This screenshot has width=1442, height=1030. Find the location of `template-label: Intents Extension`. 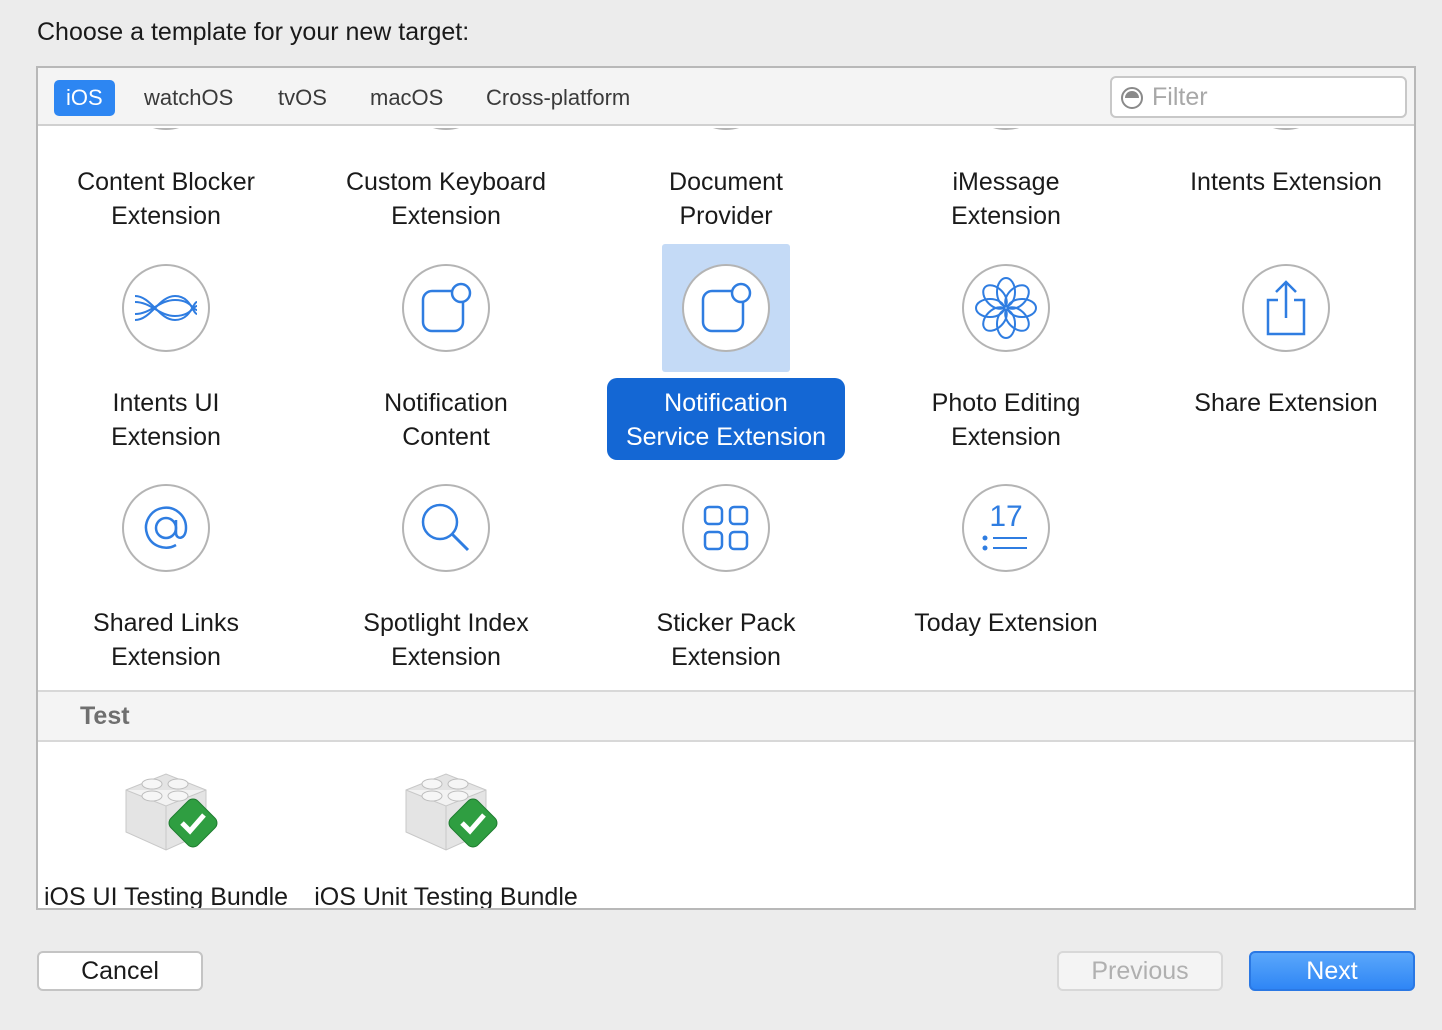

template-label: Intents Extension is located at coordinates (1286, 182).